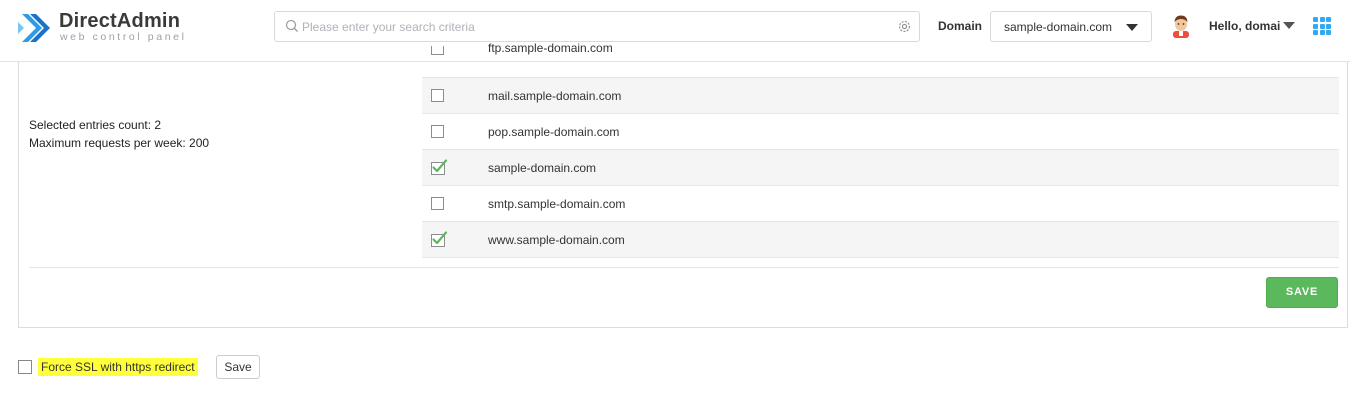  I want to click on row-domain-name: pop.sample-domain.com, so click(554, 132).